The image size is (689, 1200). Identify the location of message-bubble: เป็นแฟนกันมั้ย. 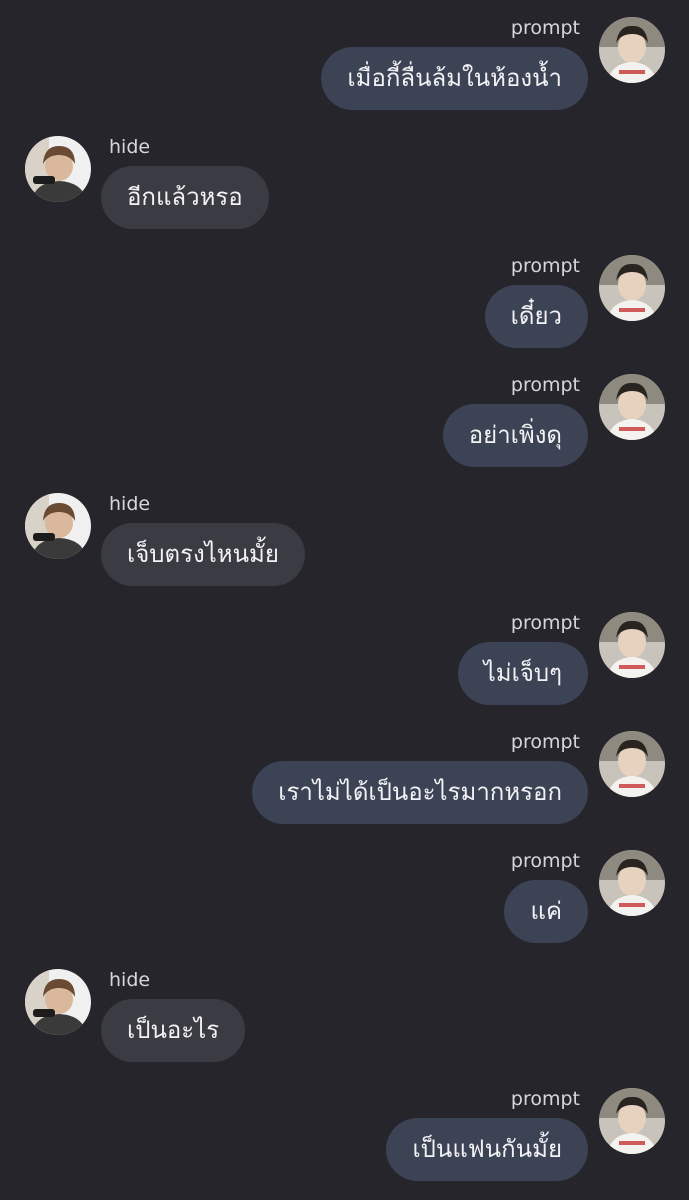
(487, 1149).